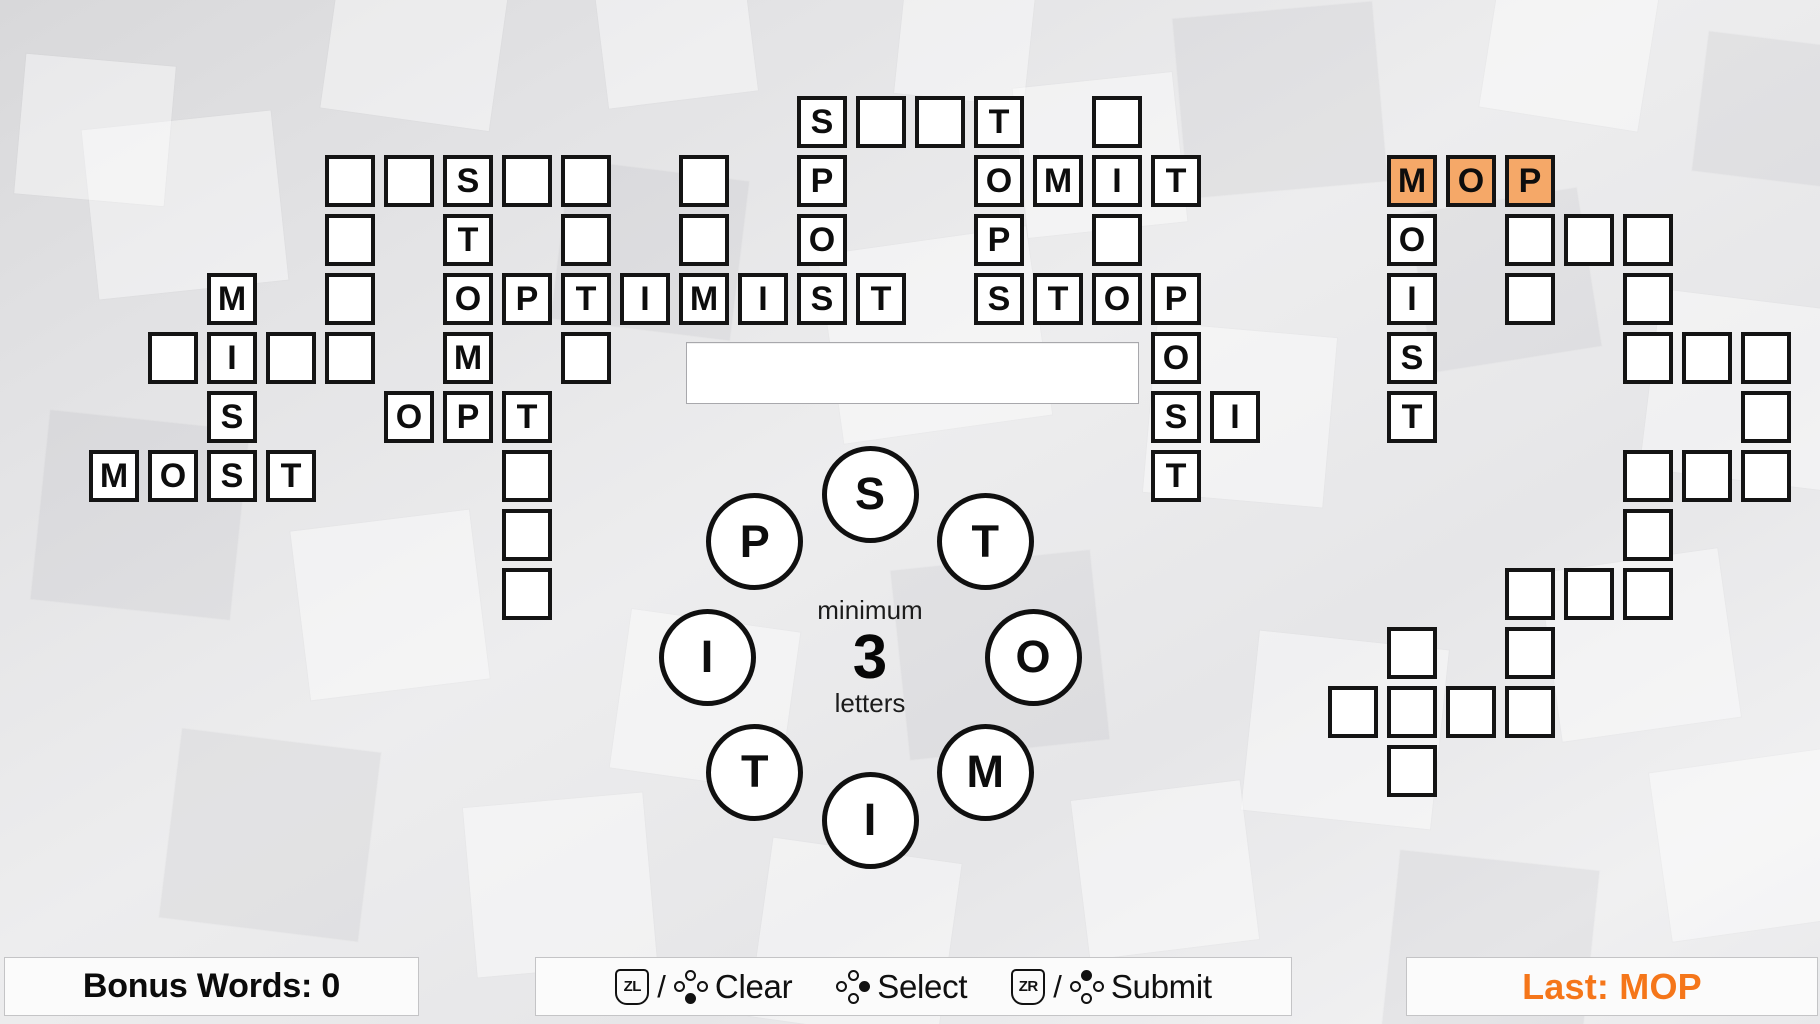  Describe the element at coordinates (985, 542) in the screenshot. I see `wheel-letter-t-1: T` at that location.